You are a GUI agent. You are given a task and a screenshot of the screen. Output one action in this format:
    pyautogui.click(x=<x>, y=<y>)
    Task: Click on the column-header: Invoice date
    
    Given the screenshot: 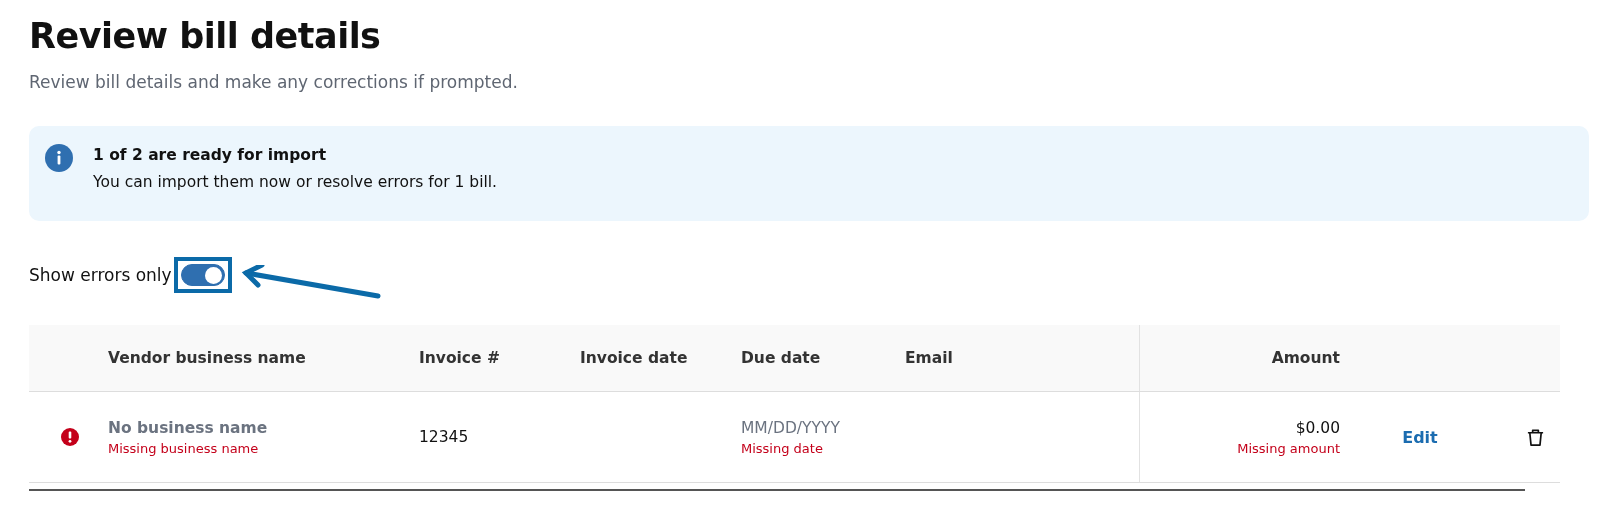 What is the action you would take?
    pyautogui.click(x=634, y=358)
    